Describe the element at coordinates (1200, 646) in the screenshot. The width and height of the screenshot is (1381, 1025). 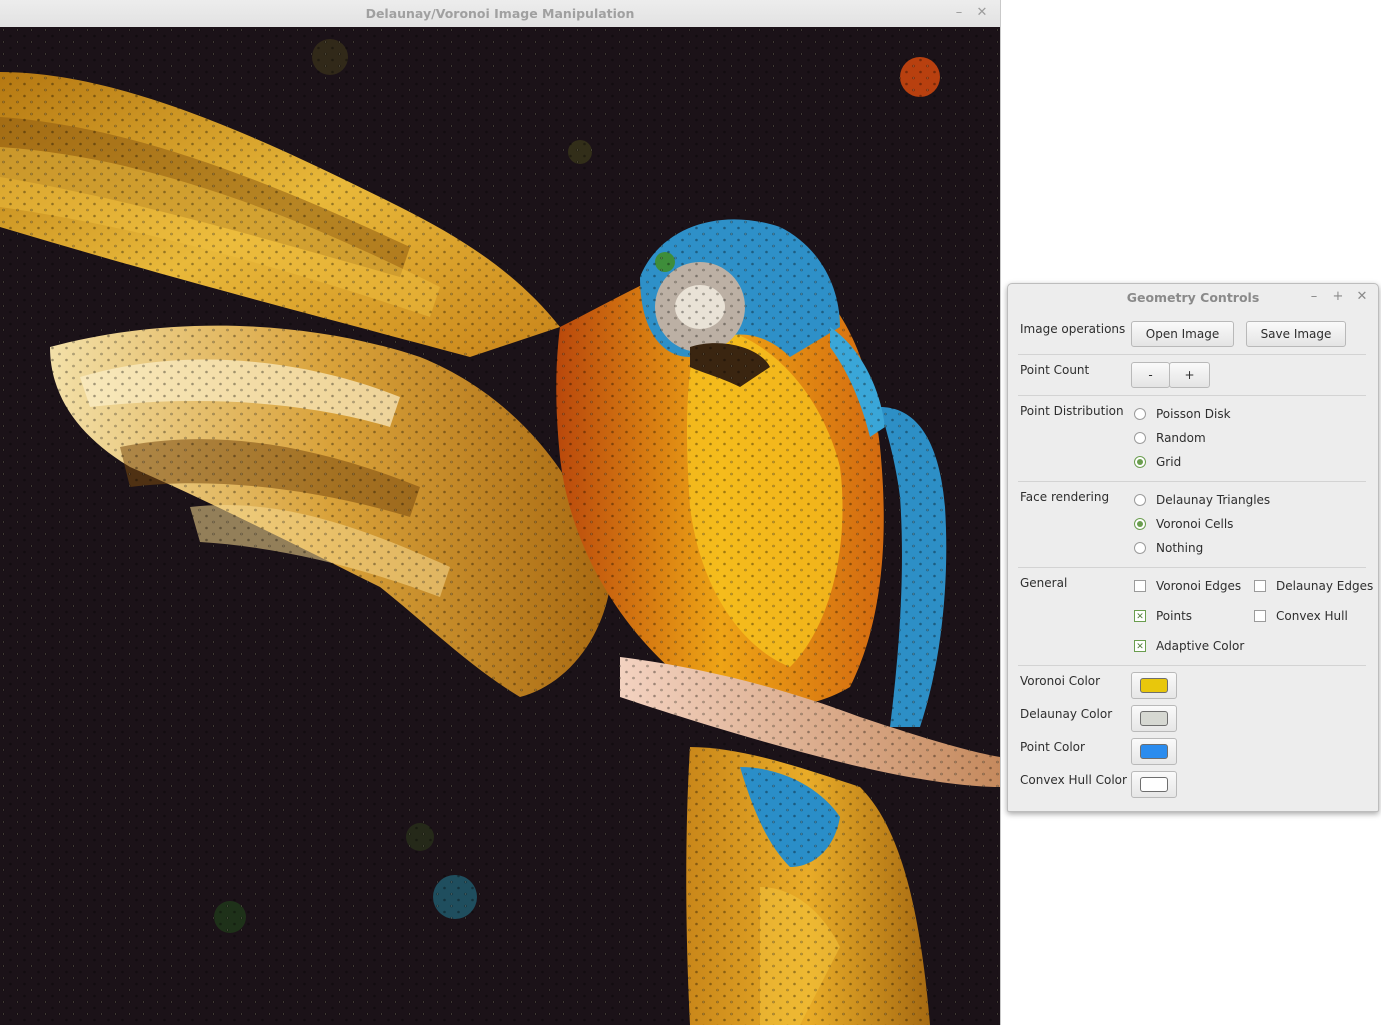
I see `checkbox-label: Adaptive Color` at that location.